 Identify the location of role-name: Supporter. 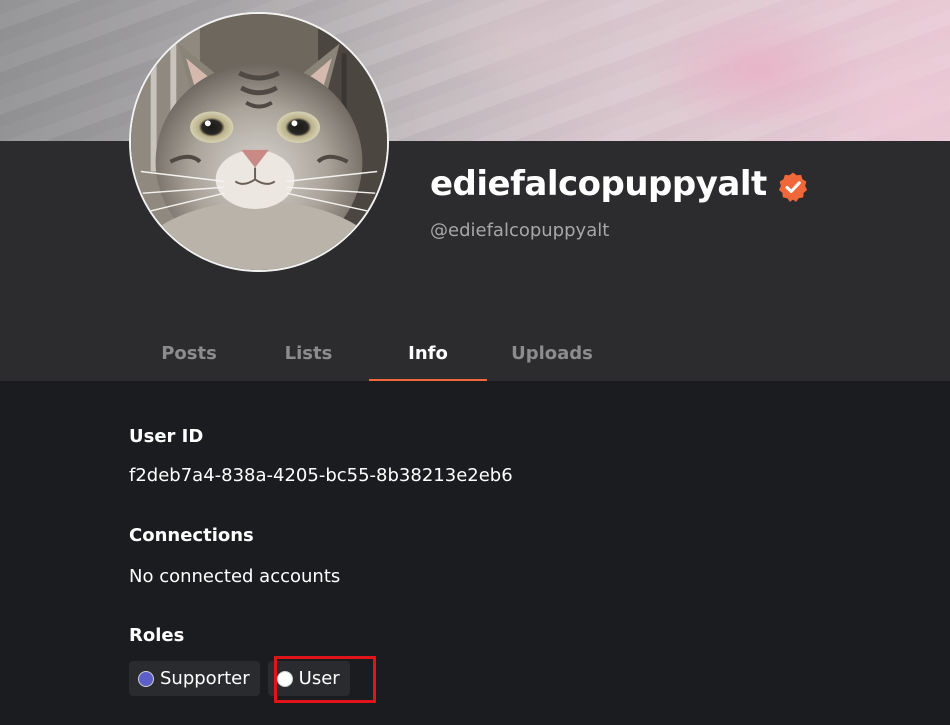
(205, 678).